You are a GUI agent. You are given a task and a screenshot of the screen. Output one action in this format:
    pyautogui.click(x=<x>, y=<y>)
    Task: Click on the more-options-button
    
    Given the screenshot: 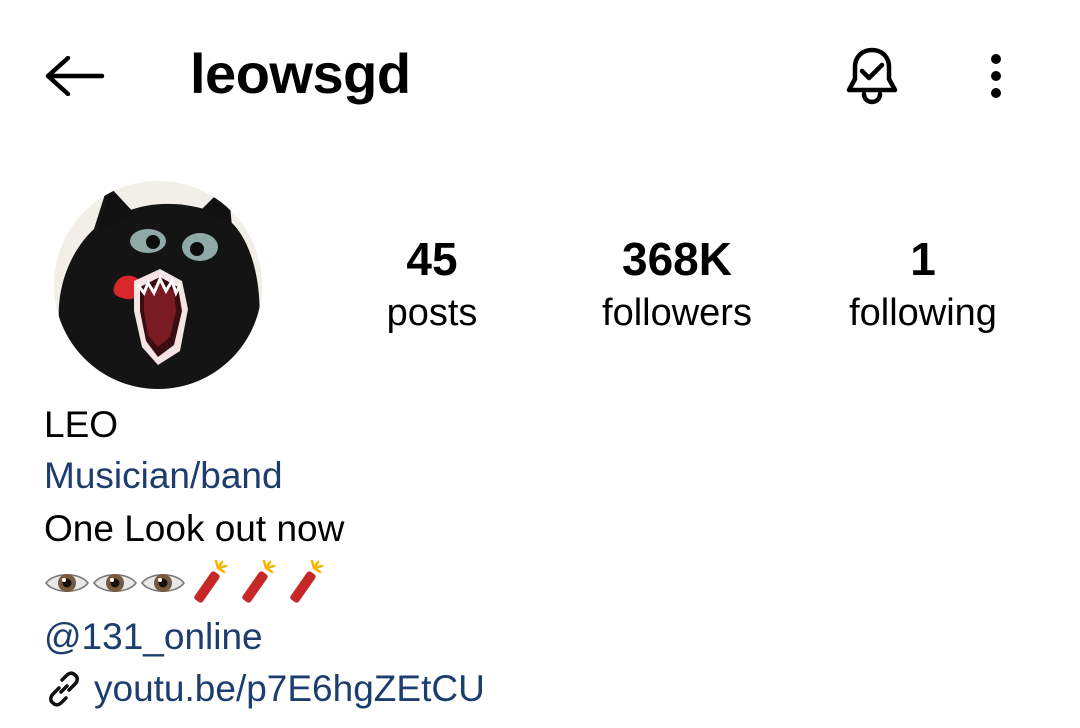 What is the action you would take?
    pyautogui.click(x=996, y=76)
    